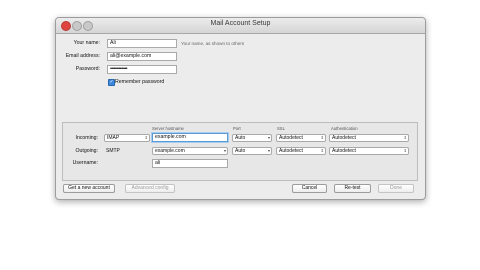 Image resolution: width=480 pixels, height=270 pixels. Describe the element at coordinates (168, 128) in the screenshot. I see `server-hostname-header: Server hostname` at that location.